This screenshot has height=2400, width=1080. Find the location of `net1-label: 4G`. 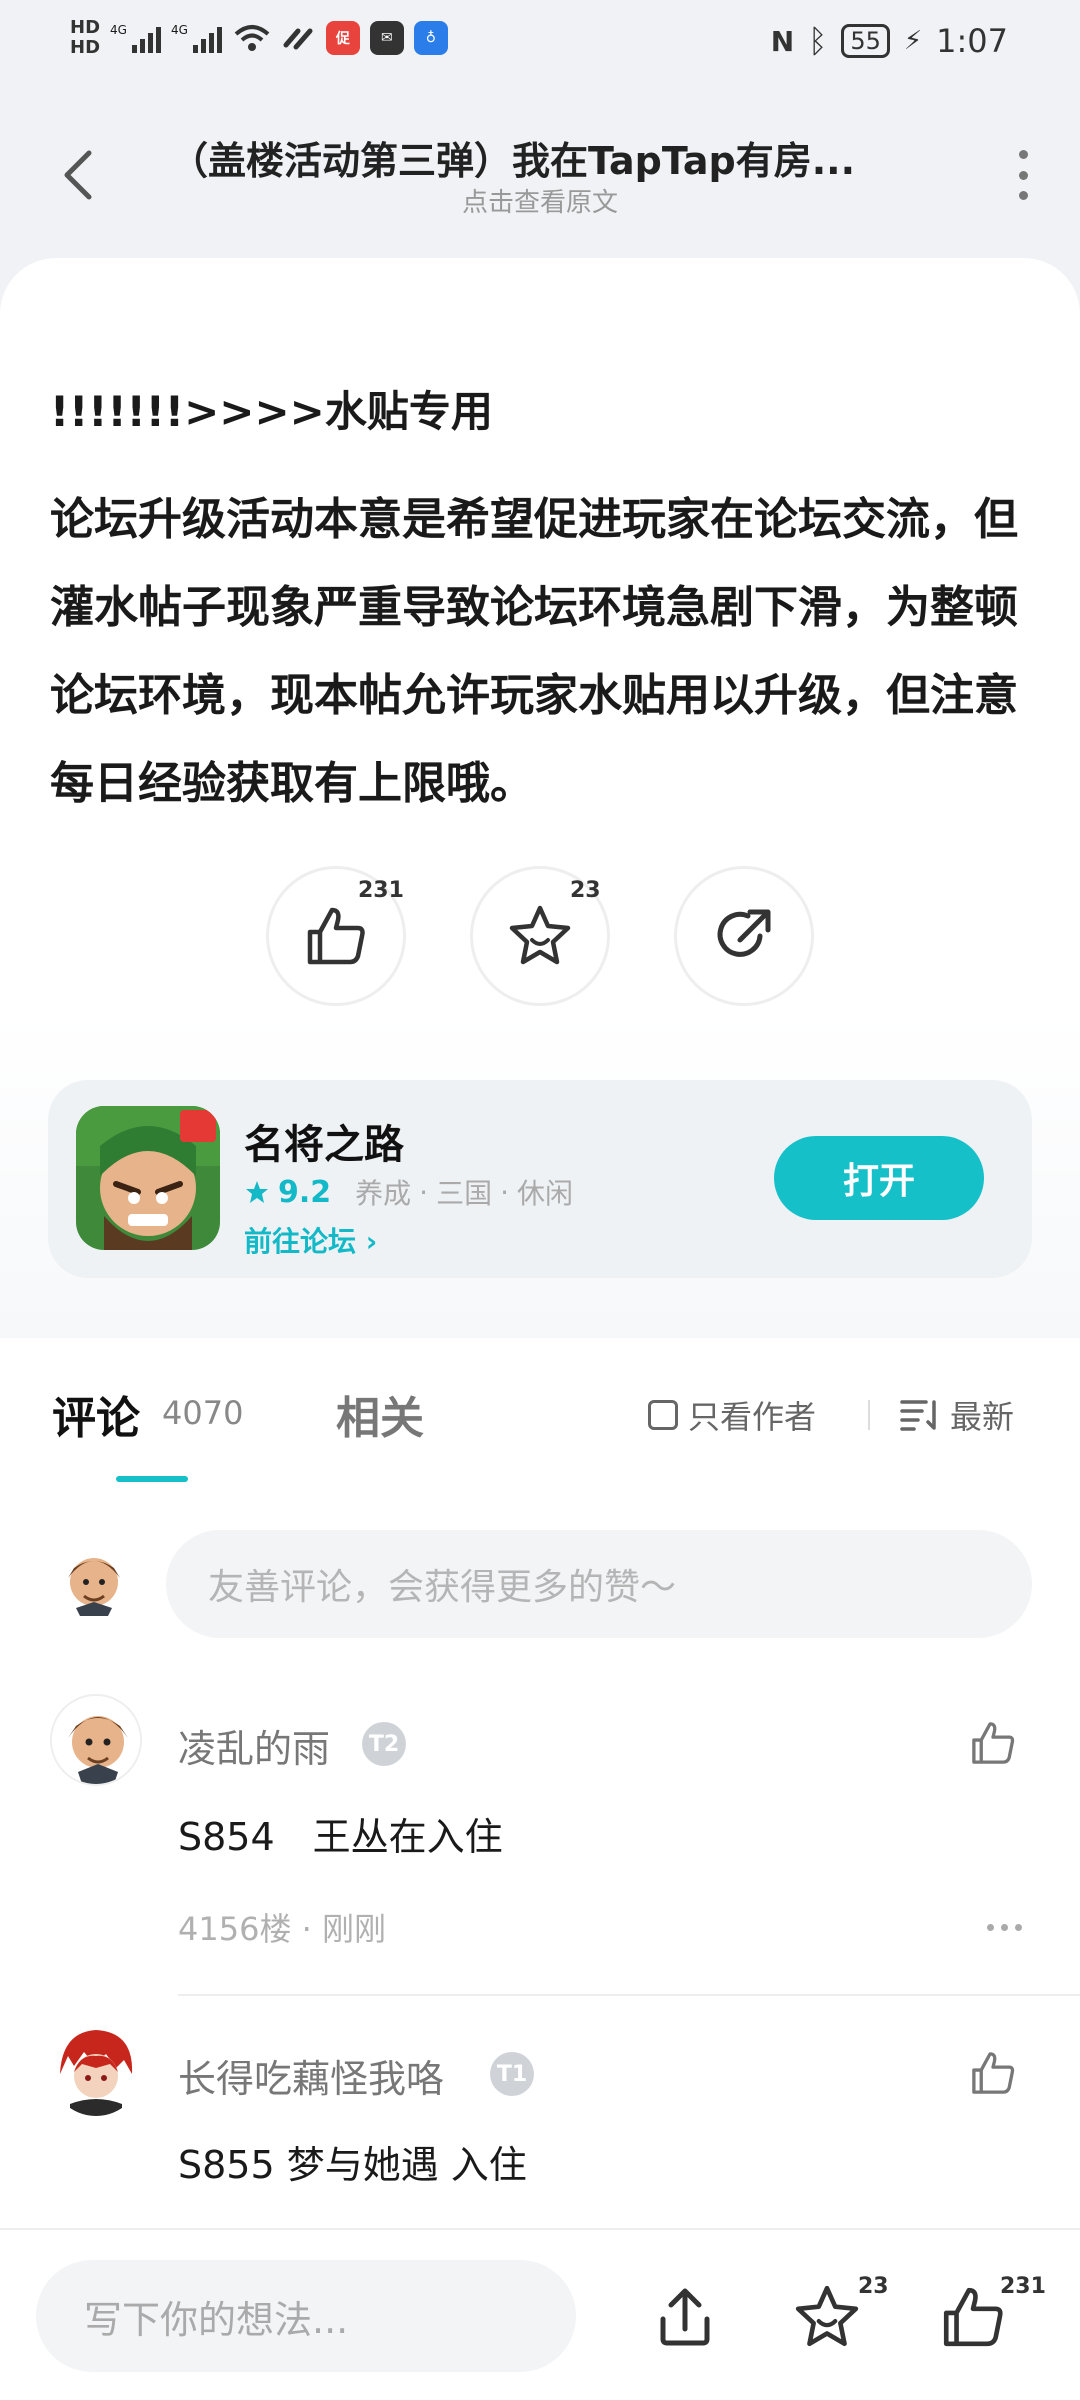

net1-label: 4G is located at coordinates (118, 30).